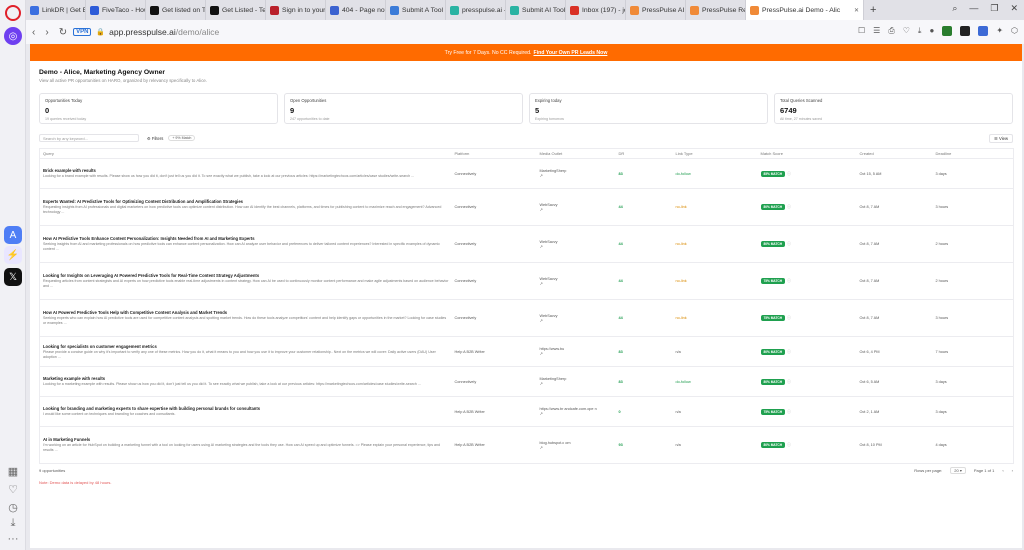 Image resolution: width=1024 pixels, height=550 pixels. What do you see at coordinates (155, 138) in the screenshot?
I see `filters-button: ⚙ Filters` at bounding box center [155, 138].